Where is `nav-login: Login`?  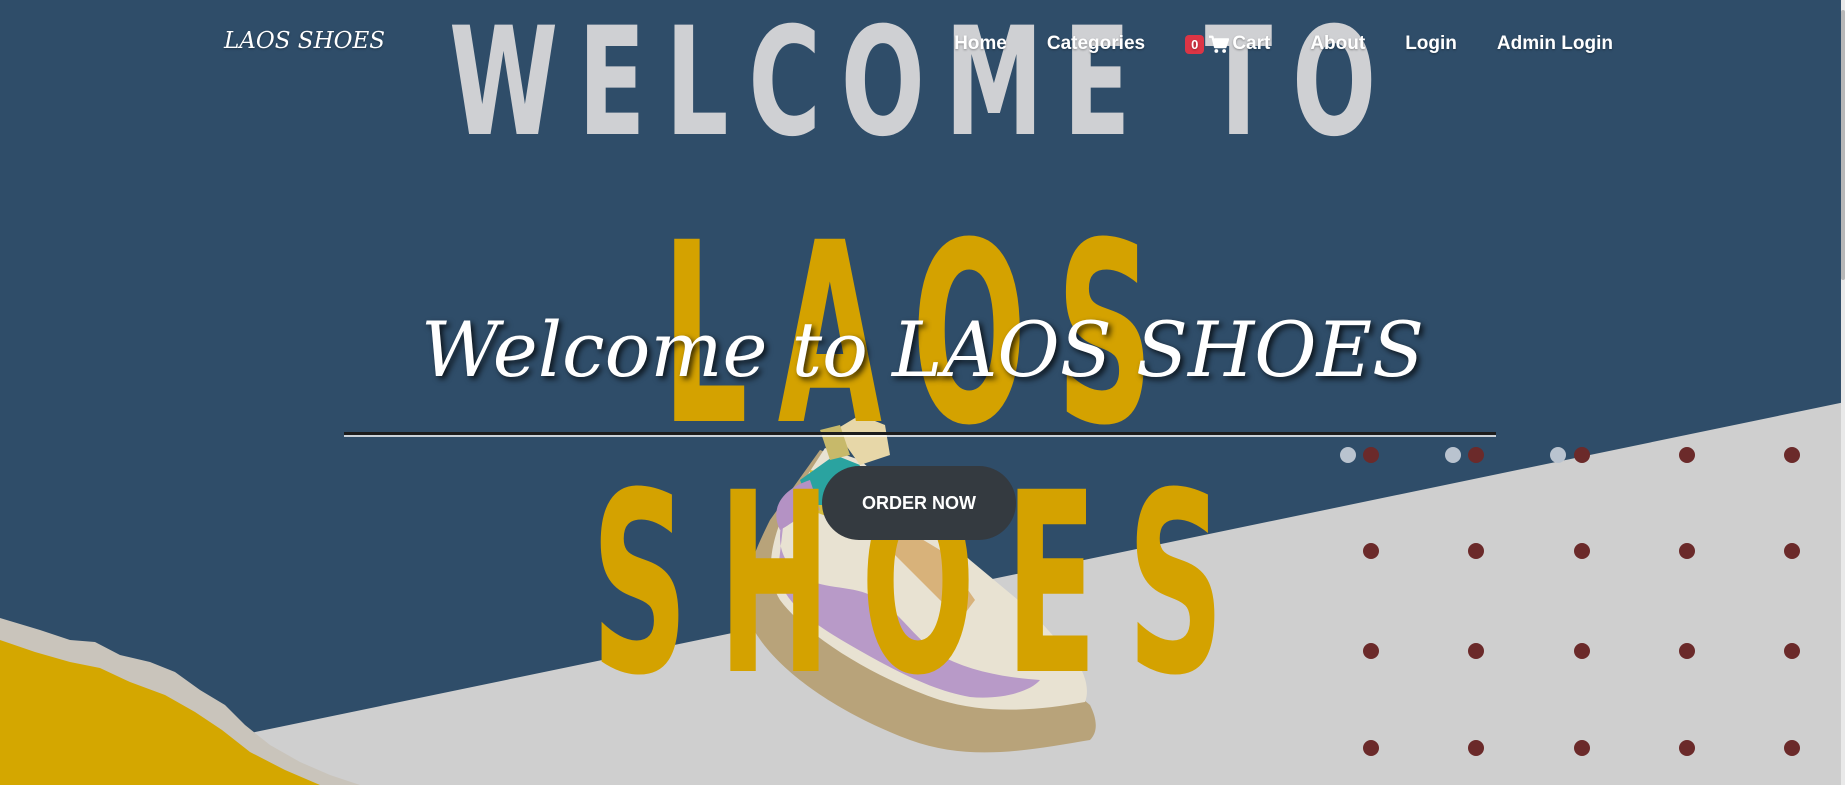
nav-login: Login is located at coordinates (1431, 44).